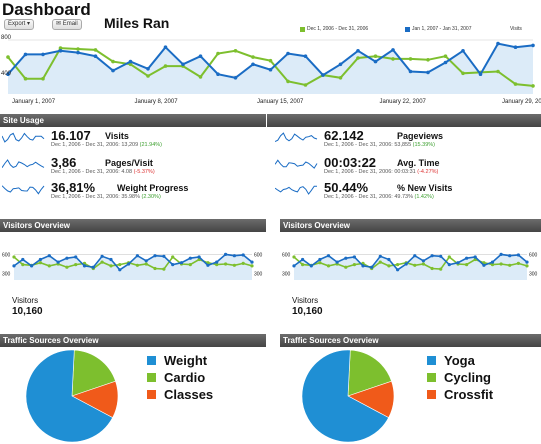  Describe the element at coordinates (348, 396) in the screenshot. I see `traffic-pie-right` at that location.